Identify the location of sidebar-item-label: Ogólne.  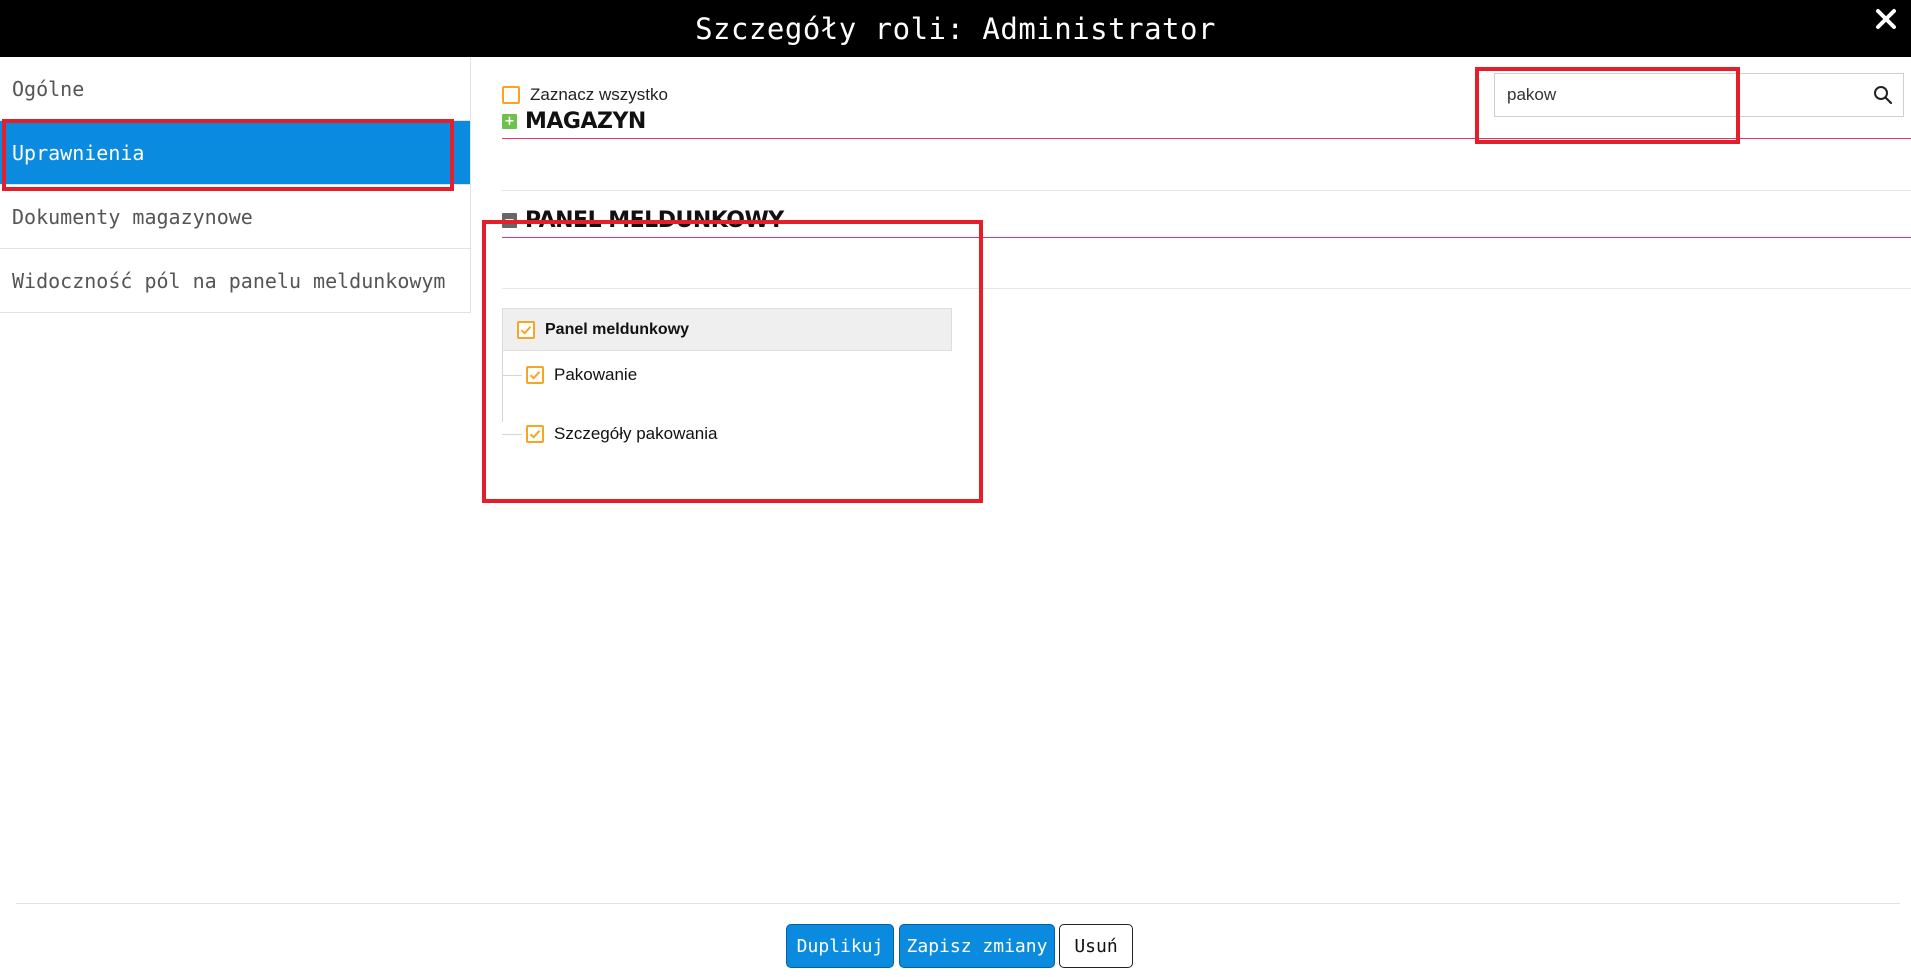
(48, 88).